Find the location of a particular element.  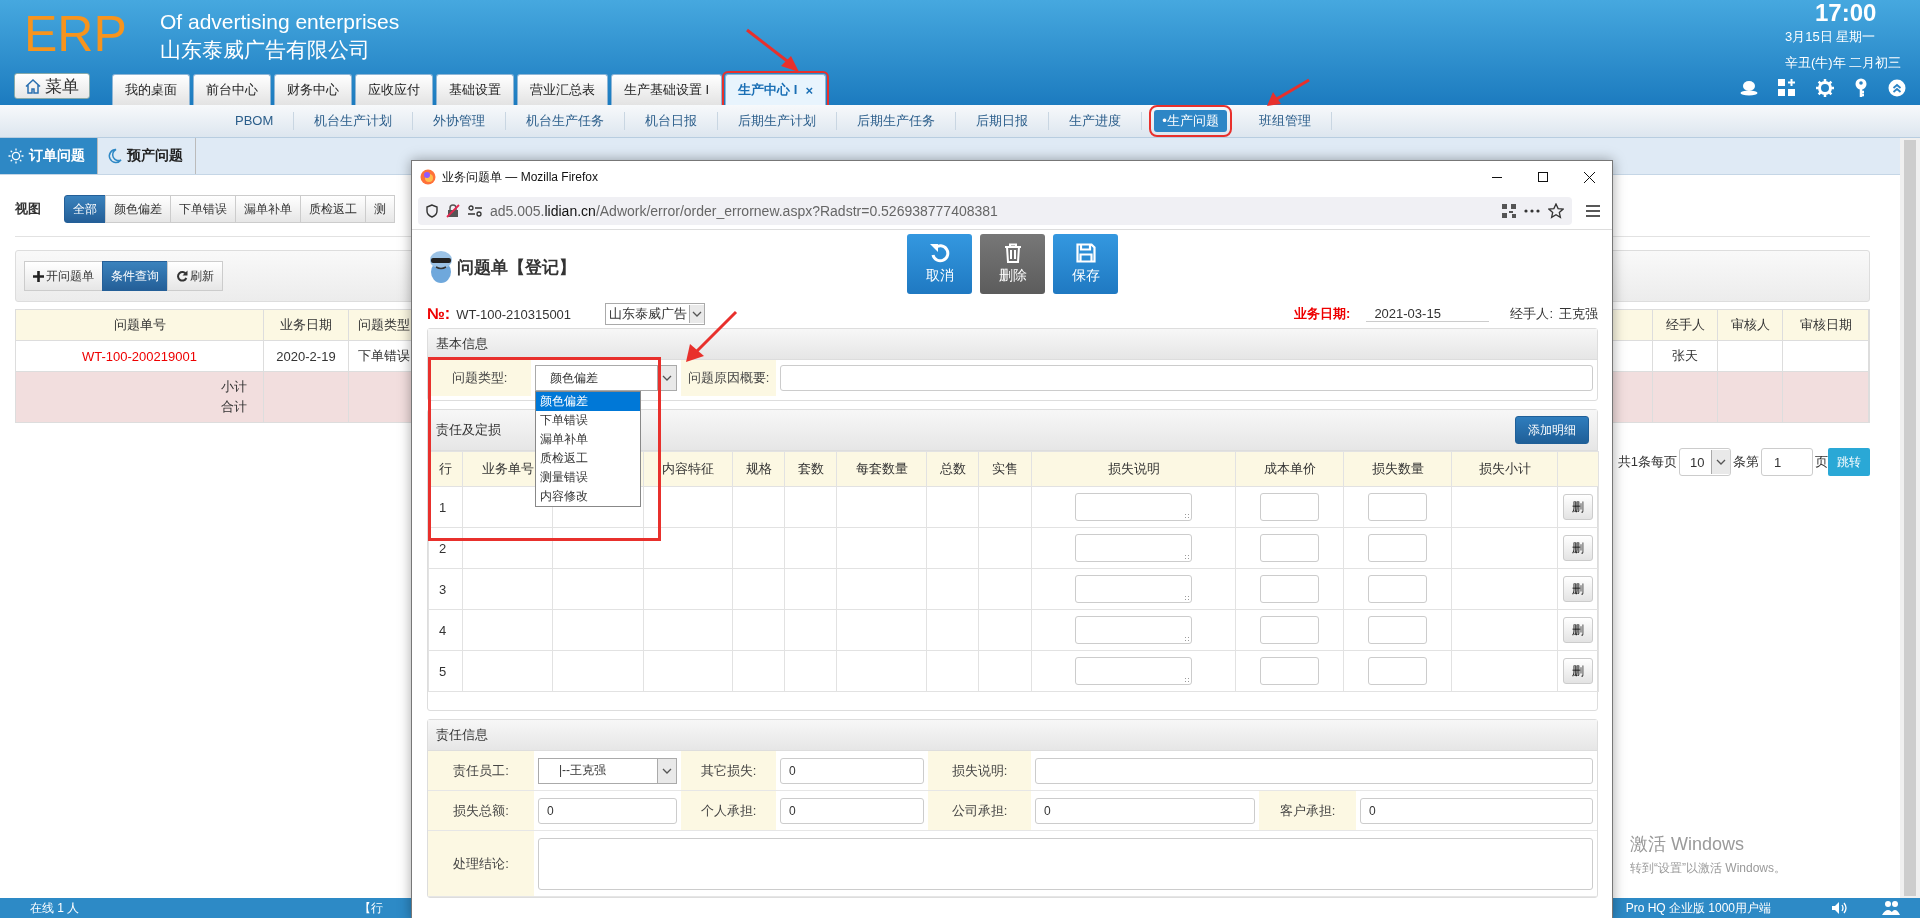

toolbar-button: 刷新 is located at coordinates (195, 276).